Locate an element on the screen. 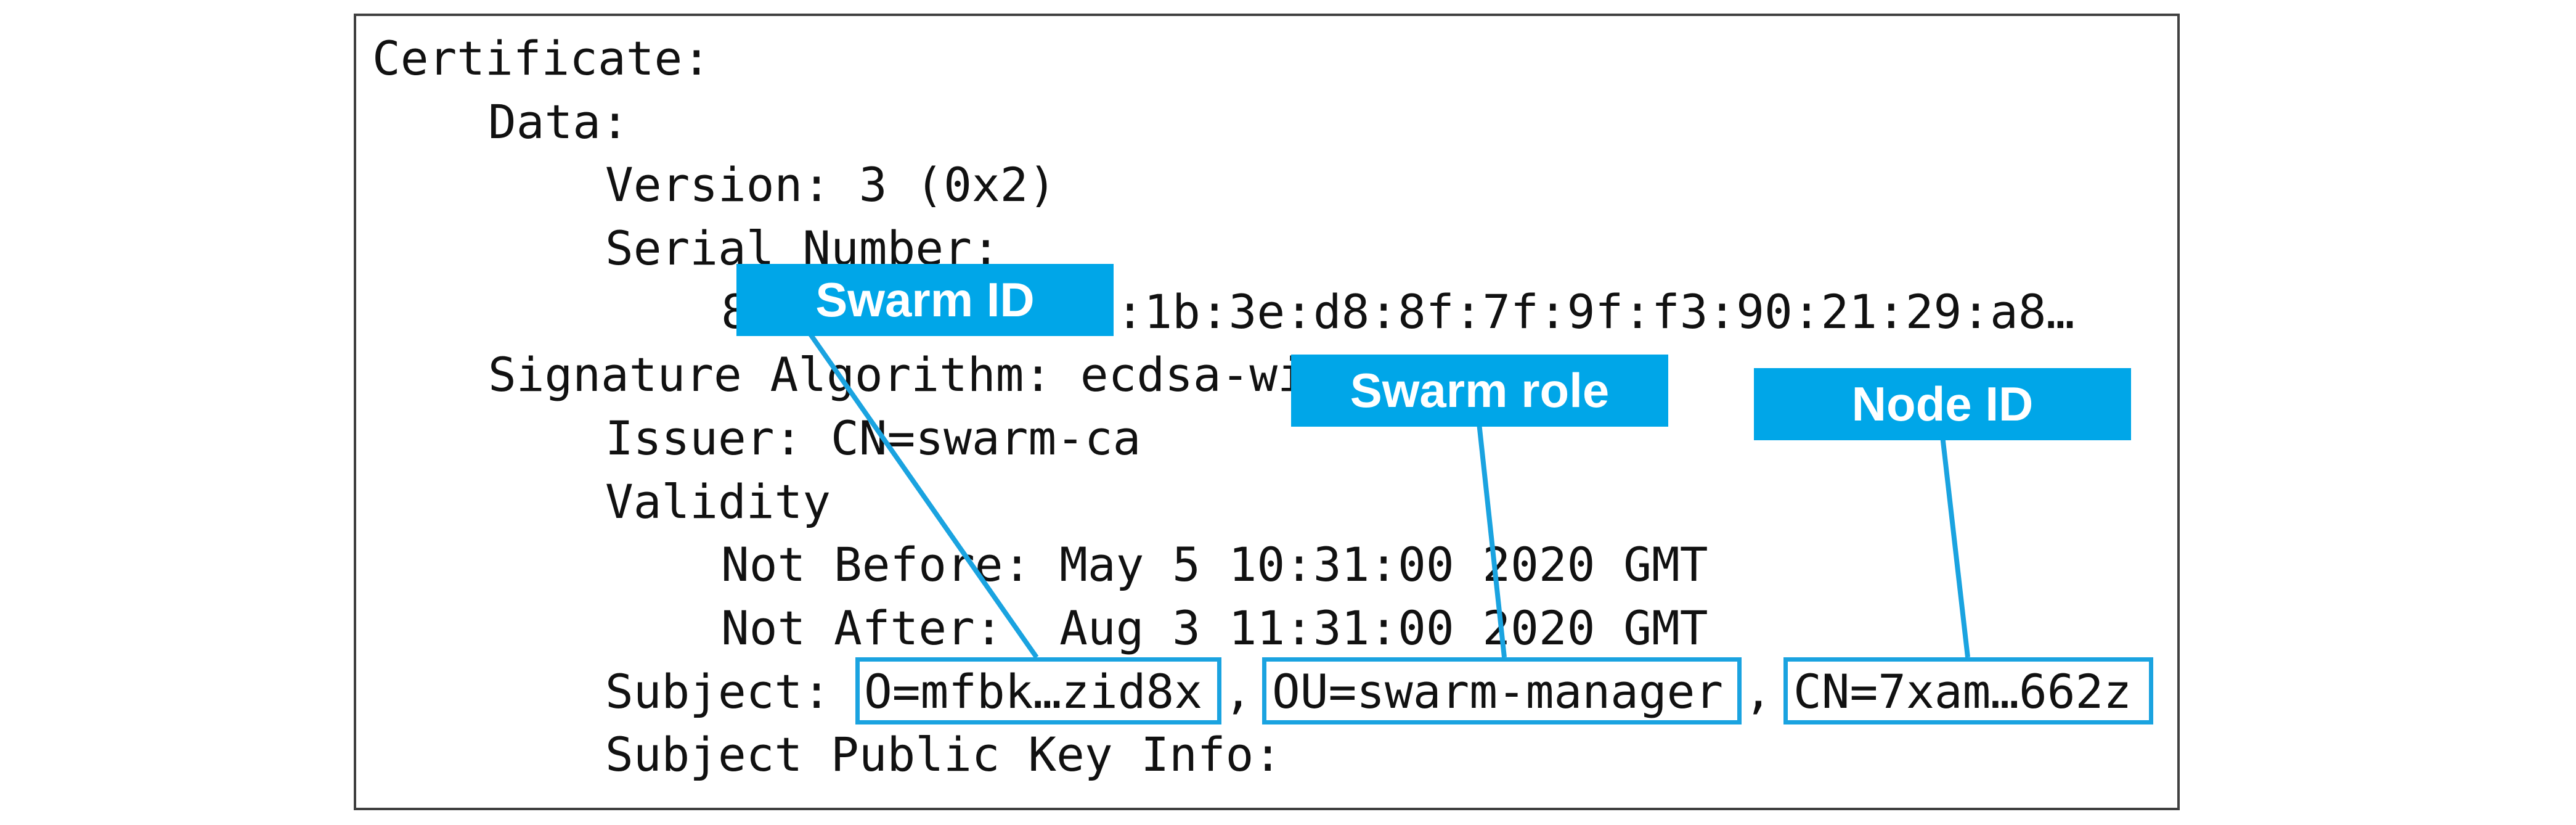  cert-line-subject-label: Subject: is located at coordinates (718, 691).